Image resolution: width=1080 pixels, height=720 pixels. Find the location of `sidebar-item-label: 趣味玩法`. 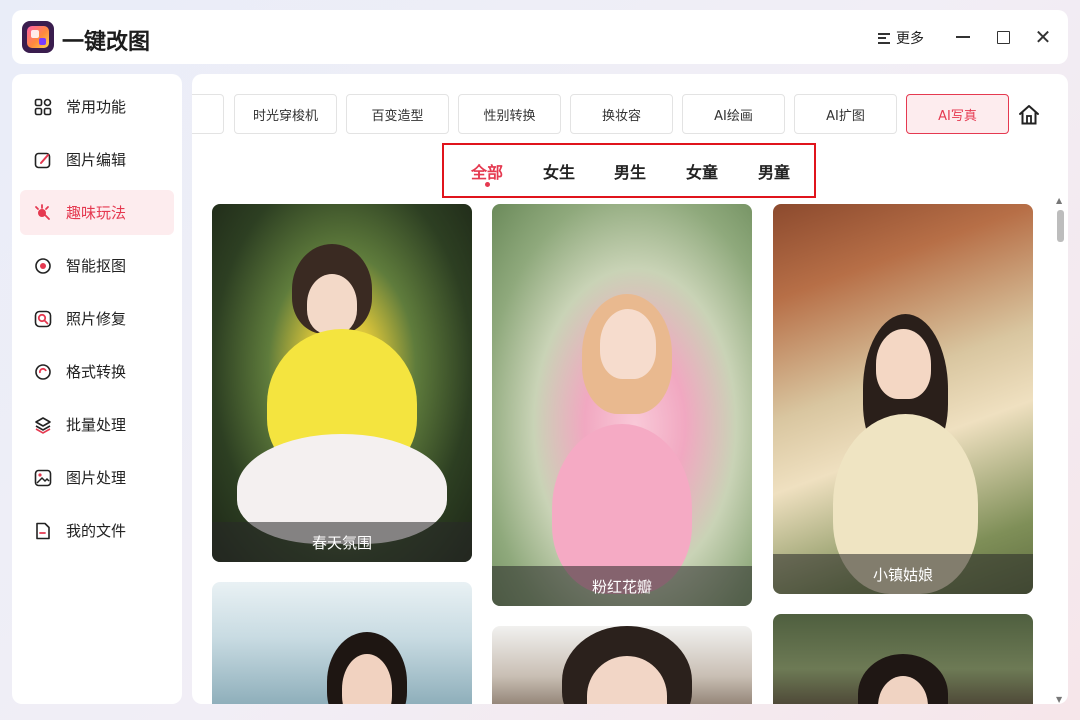

sidebar-item-label: 趣味玩法 is located at coordinates (96, 213).